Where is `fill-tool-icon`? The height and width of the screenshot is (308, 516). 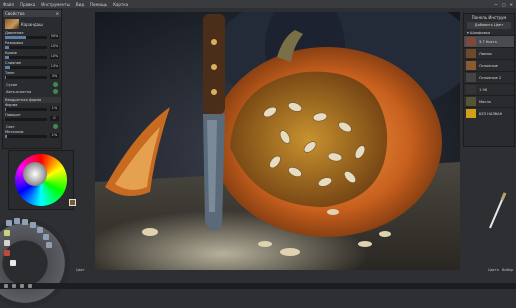
fill-tool-icon is located at coordinates (46, 237).